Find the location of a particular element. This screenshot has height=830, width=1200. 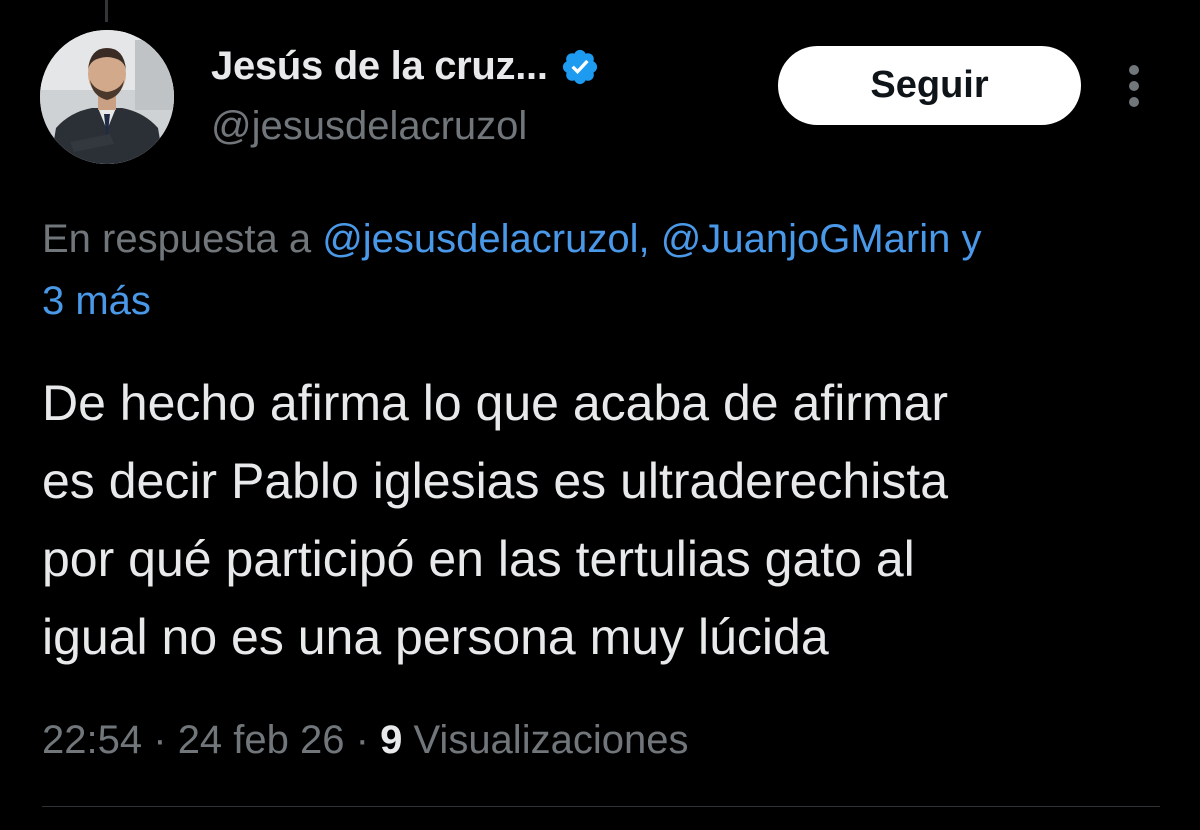

views-count: 9 is located at coordinates (391, 740).